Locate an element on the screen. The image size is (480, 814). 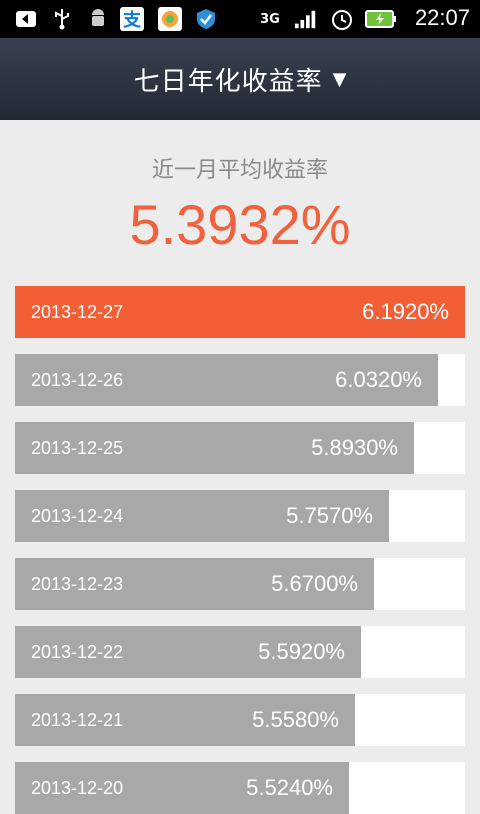
title-bar: 七日年化收益率 ▼ is located at coordinates (240, 79).